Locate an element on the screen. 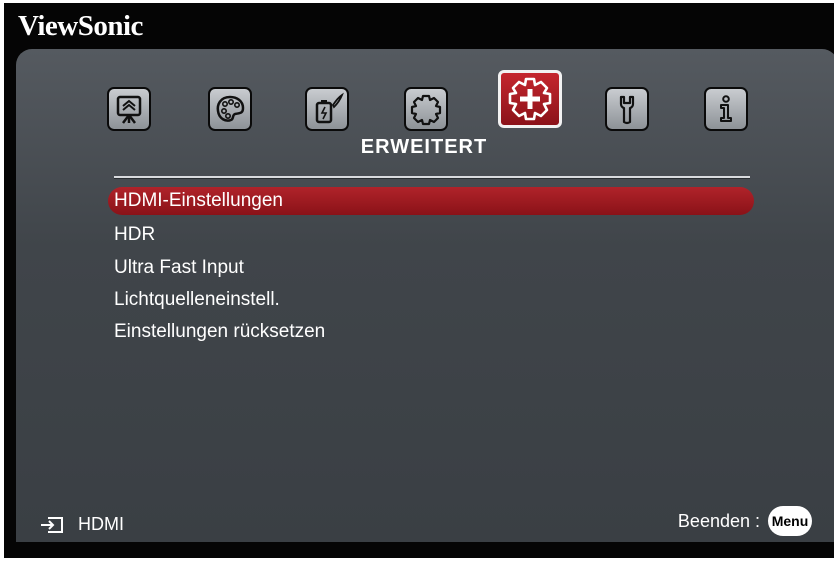 The width and height of the screenshot is (840, 565). tab-wrench-icon is located at coordinates (627, 109).